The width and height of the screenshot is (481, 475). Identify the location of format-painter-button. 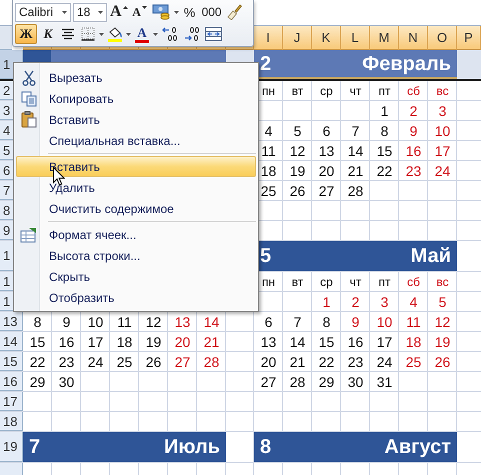
(233, 12).